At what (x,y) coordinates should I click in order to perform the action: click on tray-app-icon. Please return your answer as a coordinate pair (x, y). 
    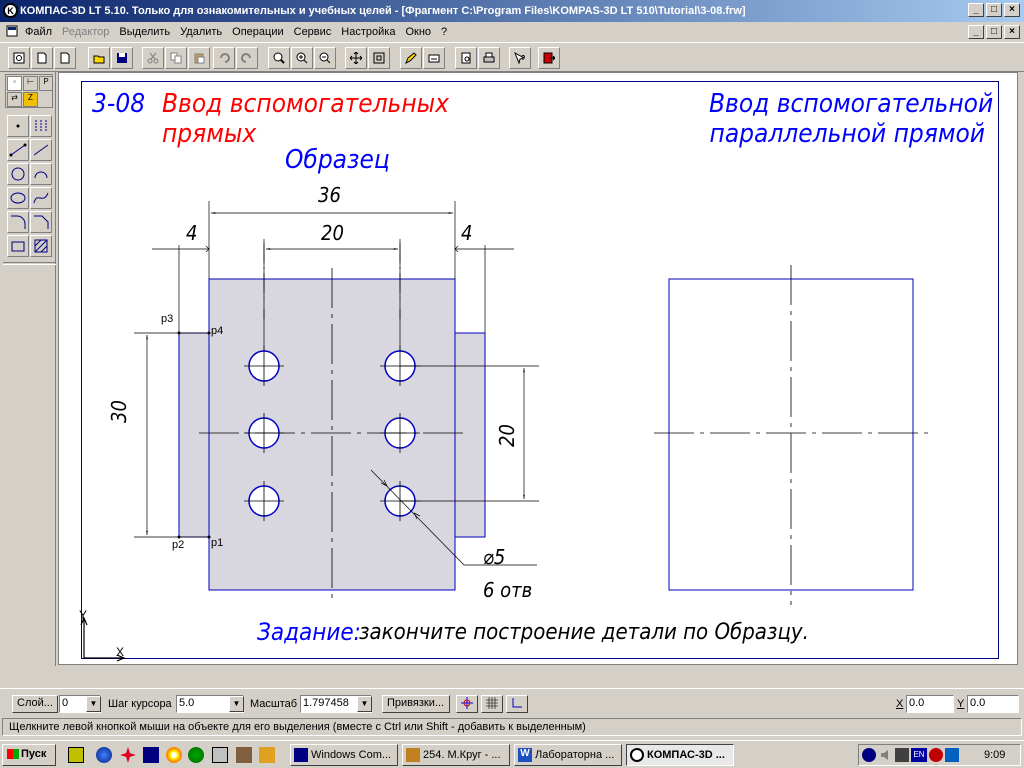
    Looking at the image, I should click on (952, 755).